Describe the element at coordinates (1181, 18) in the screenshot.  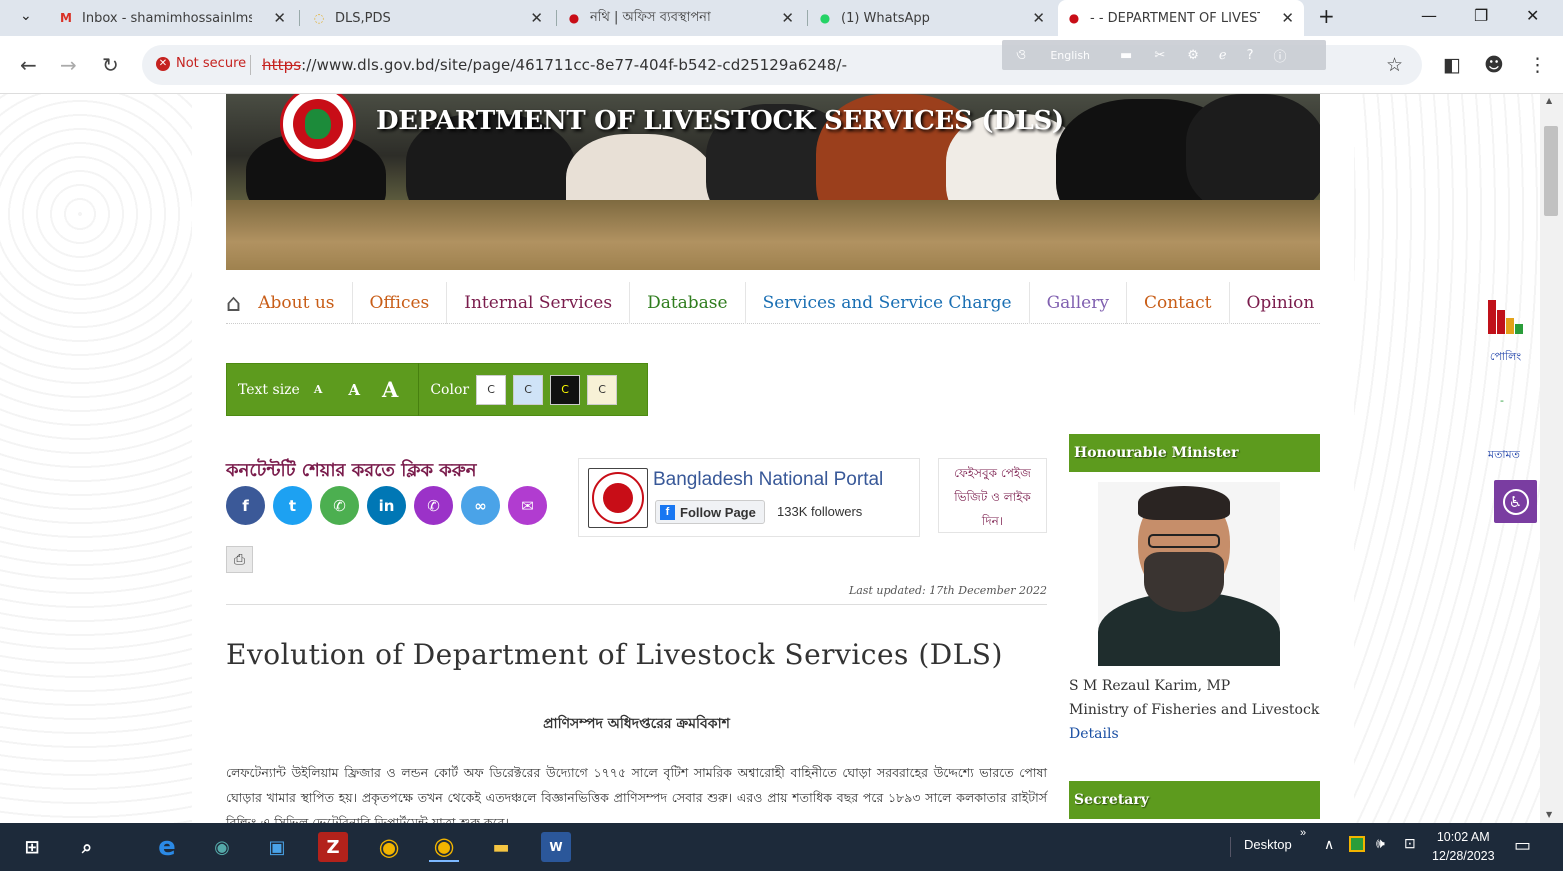
I see `tab-dls-active: ● - - DEPARTMENT OF LIVESTO ✕` at that location.